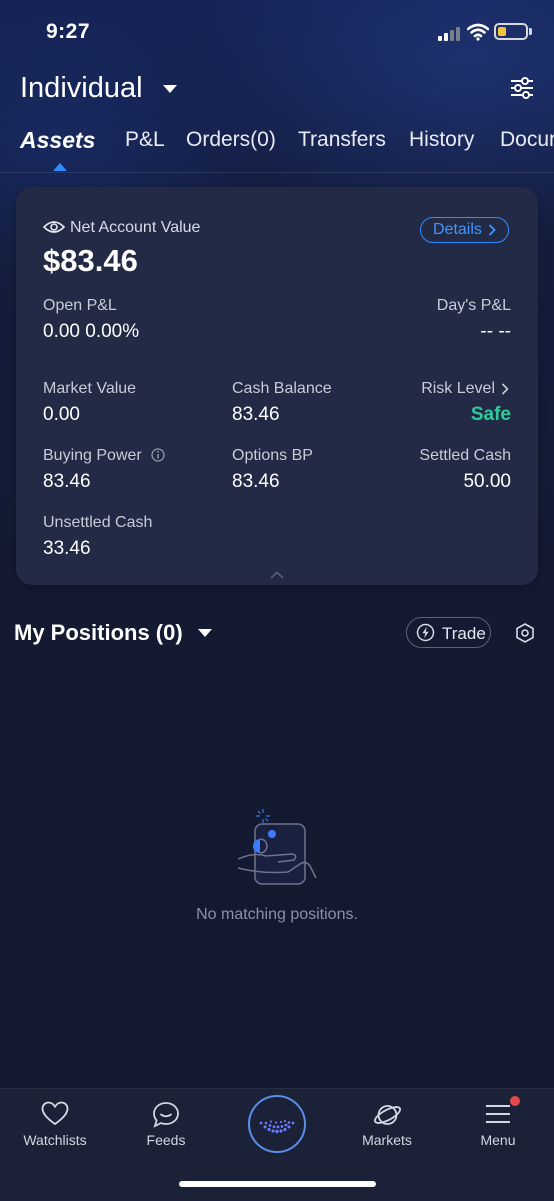  What do you see at coordinates (522, 88) in the screenshot?
I see `filter-settings-icon` at bounding box center [522, 88].